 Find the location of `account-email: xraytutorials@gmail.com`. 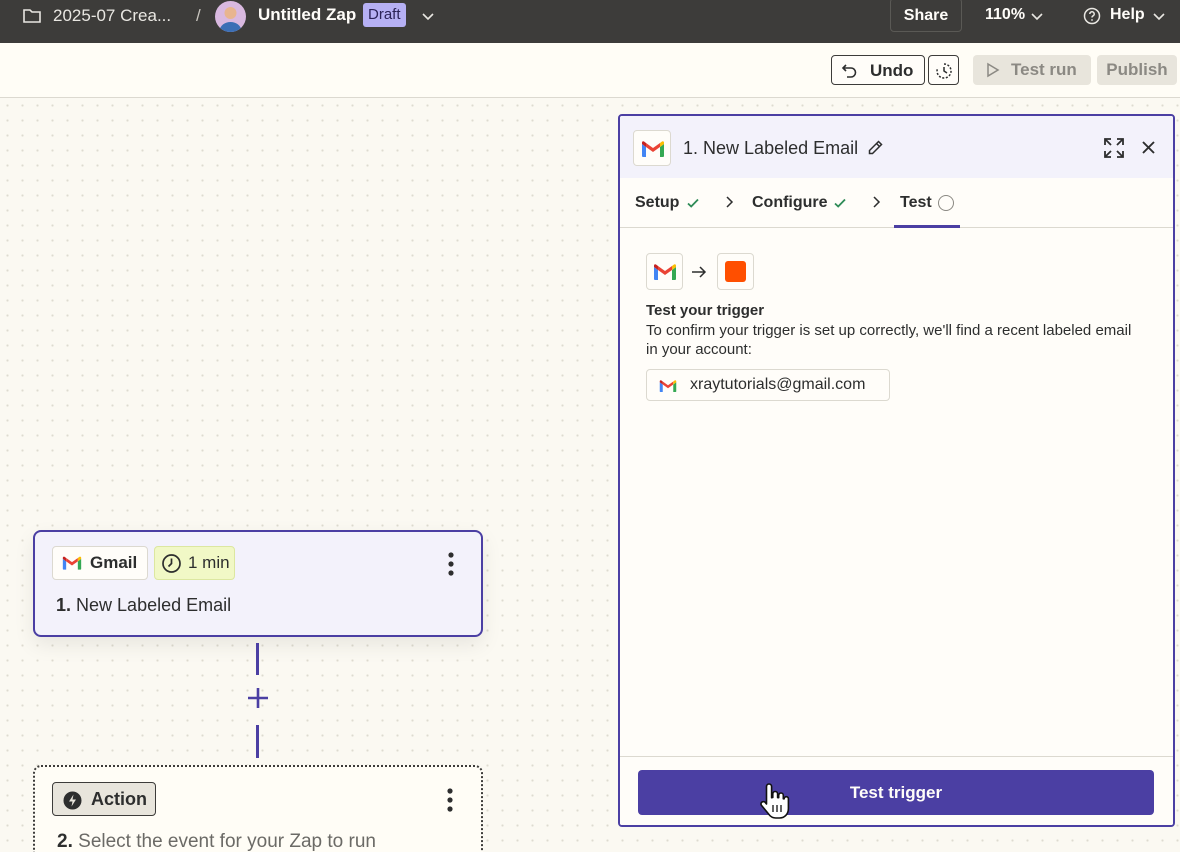

account-email: xraytutorials@gmail.com is located at coordinates (778, 384).